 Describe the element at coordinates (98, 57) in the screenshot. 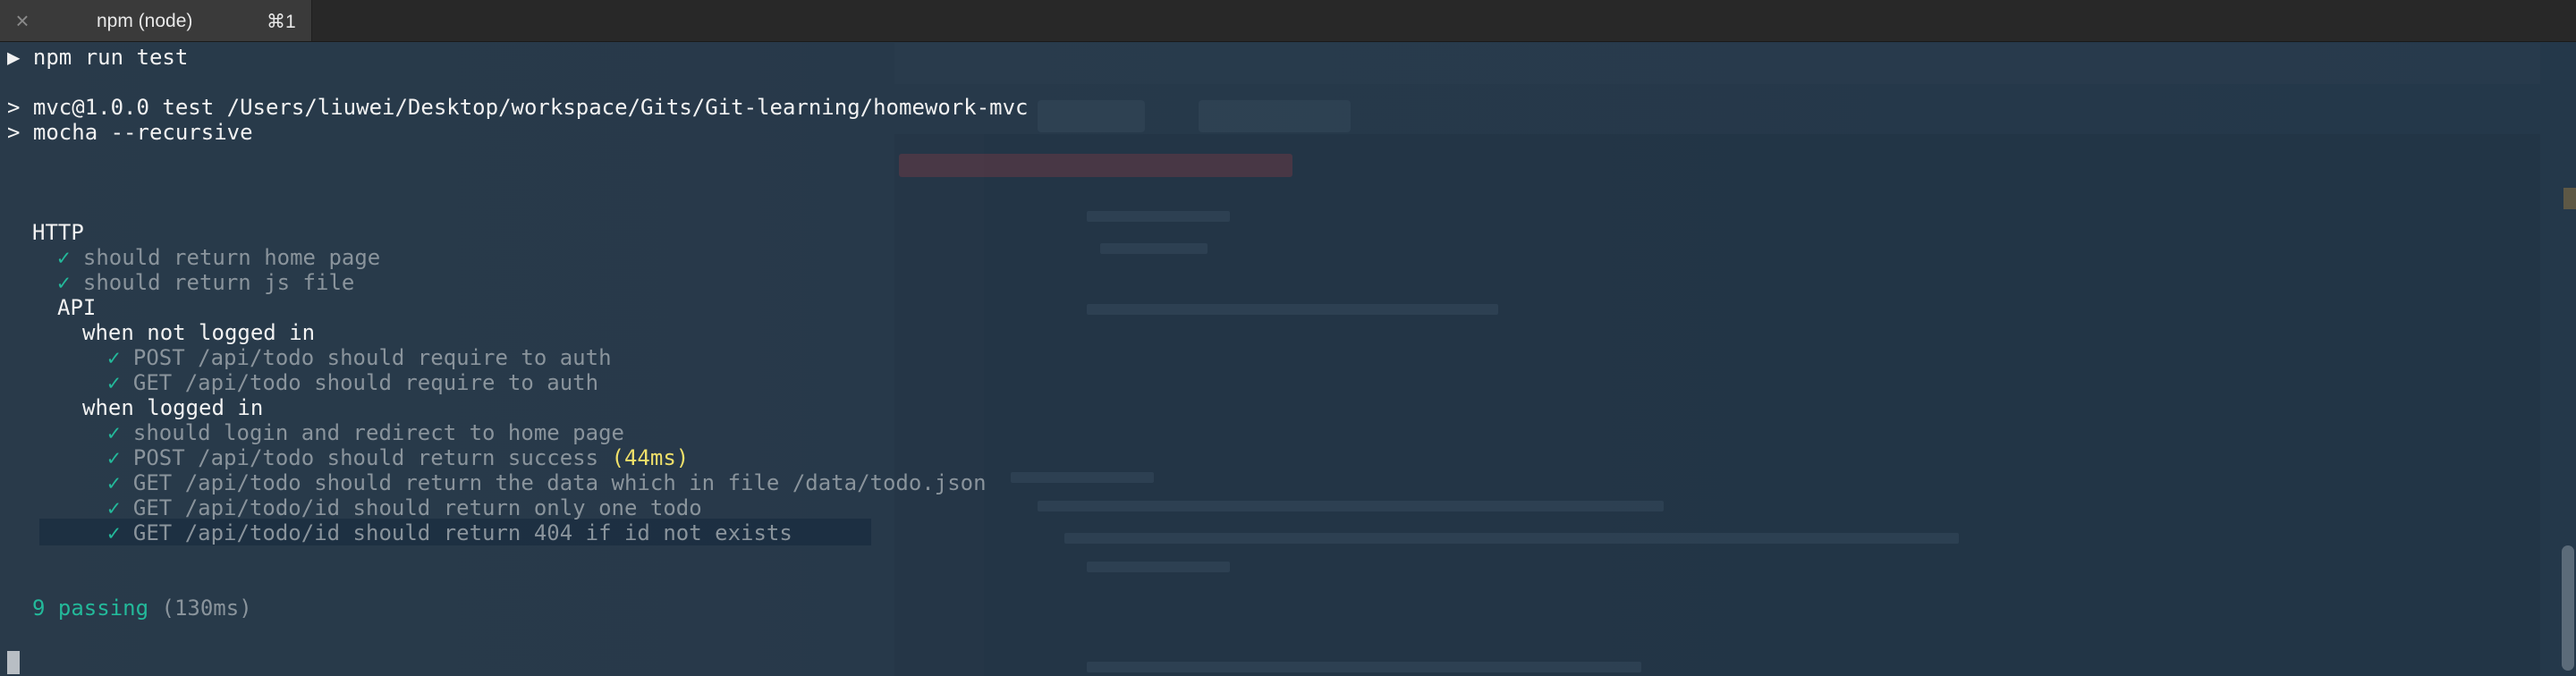

I see `prompt-line: ▶ npm run test` at that location.